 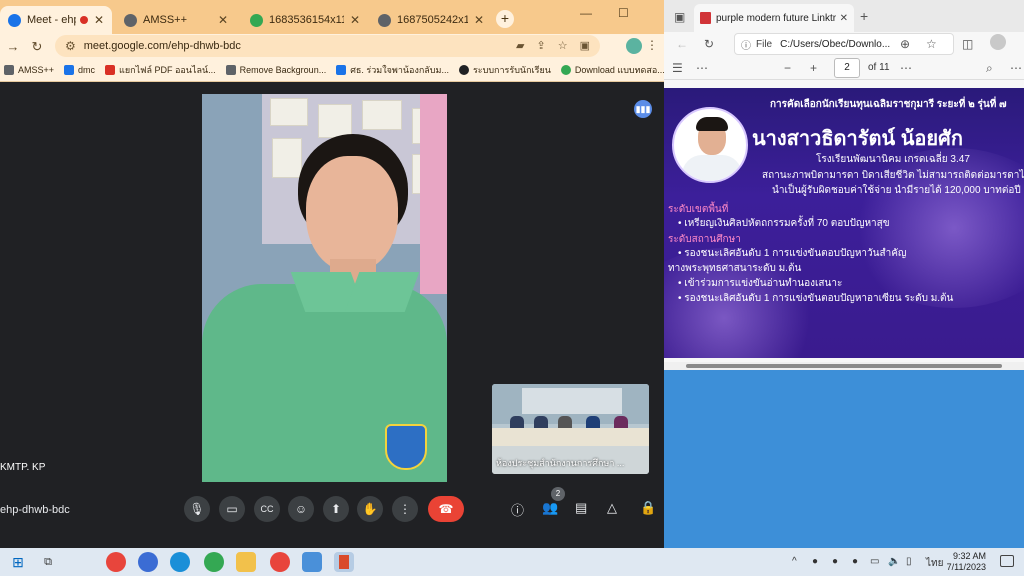 I want to click on maximize-icon: ☐, so click(x=623, y=13).